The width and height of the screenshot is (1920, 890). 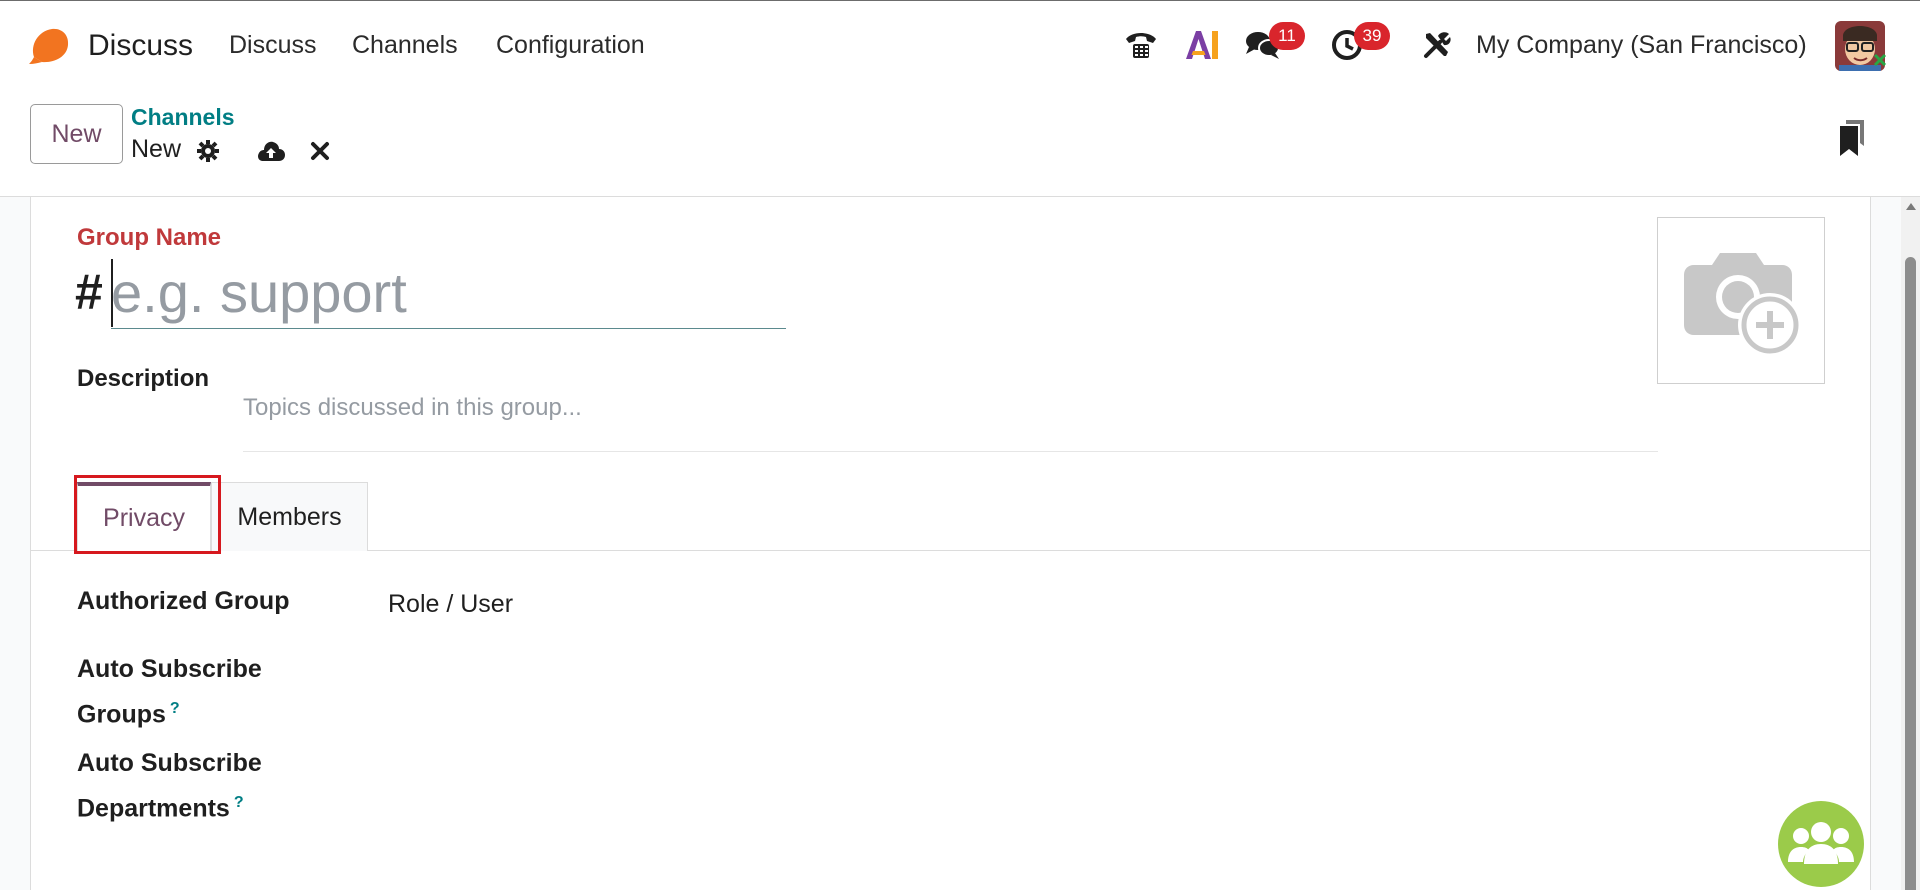 I want to click on vertical-scrollbar, so click(x=1910, y=543).